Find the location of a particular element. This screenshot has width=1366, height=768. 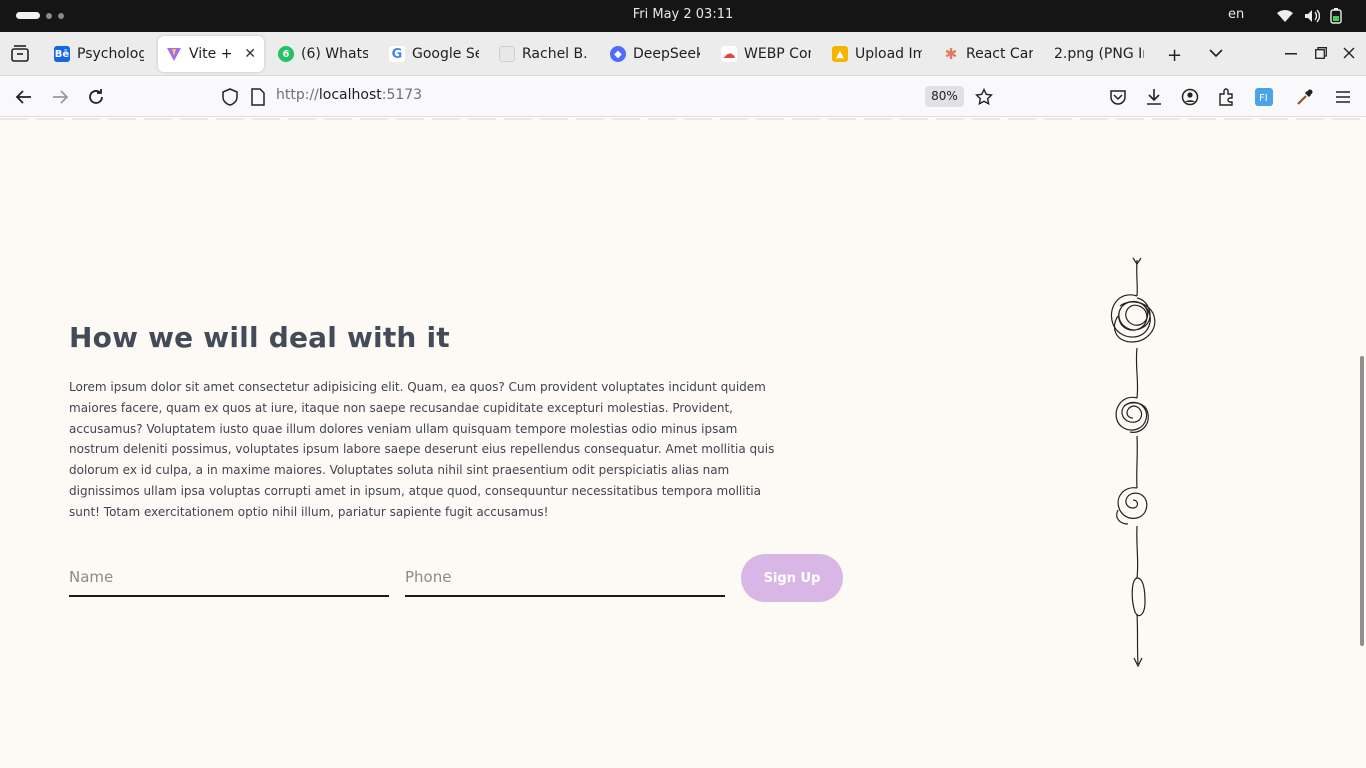

upload-icon: ▲ is located at coordinates (840, 54).